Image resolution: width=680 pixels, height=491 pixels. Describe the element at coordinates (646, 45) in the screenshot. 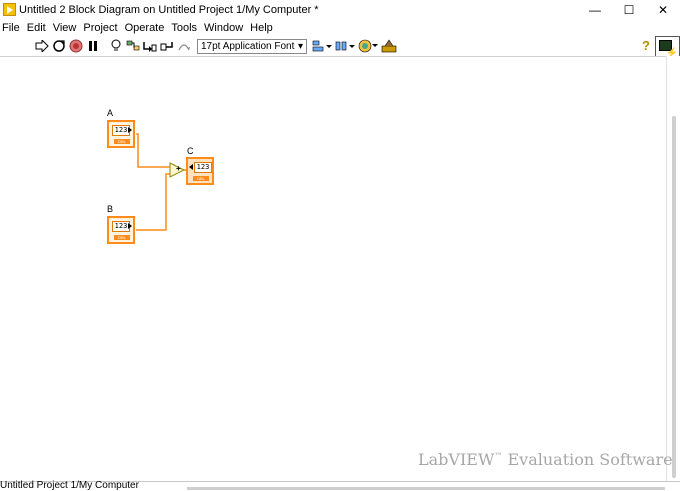

I see `context-help-button: ?` at that location.